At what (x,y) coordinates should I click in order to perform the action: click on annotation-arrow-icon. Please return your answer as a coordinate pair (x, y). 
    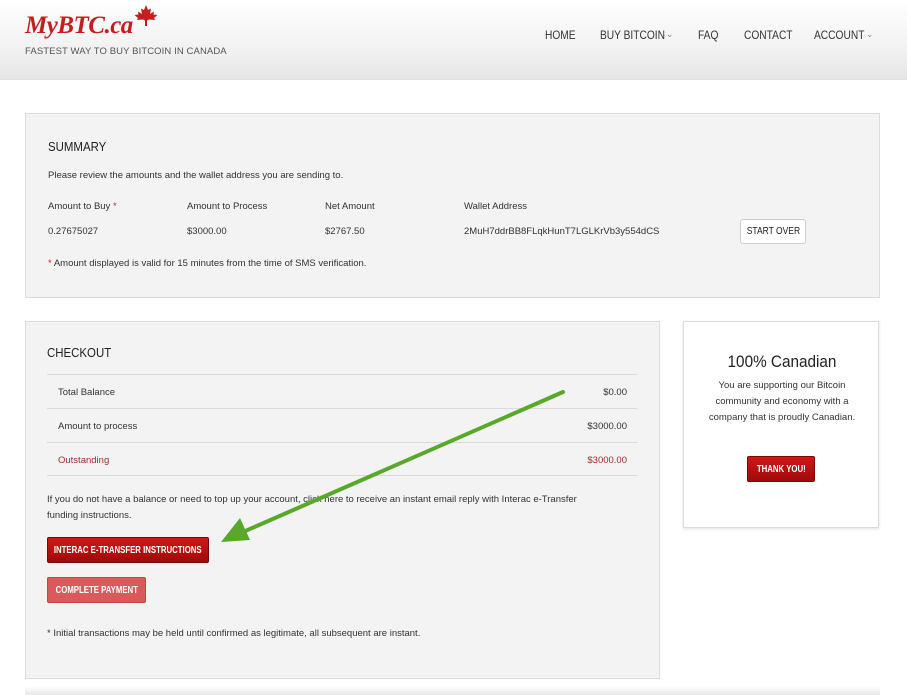
    Looking at the image, I should click on (393, 466).